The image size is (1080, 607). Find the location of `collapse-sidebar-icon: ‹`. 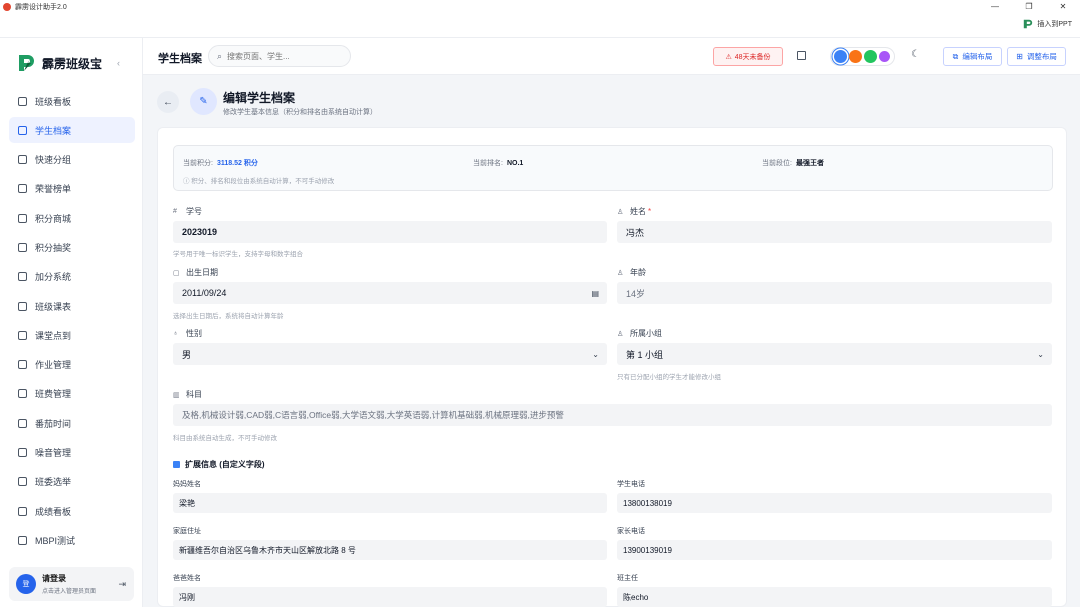

collapse-sidebar-icon: ‹ is located at coordinates (118, 63).